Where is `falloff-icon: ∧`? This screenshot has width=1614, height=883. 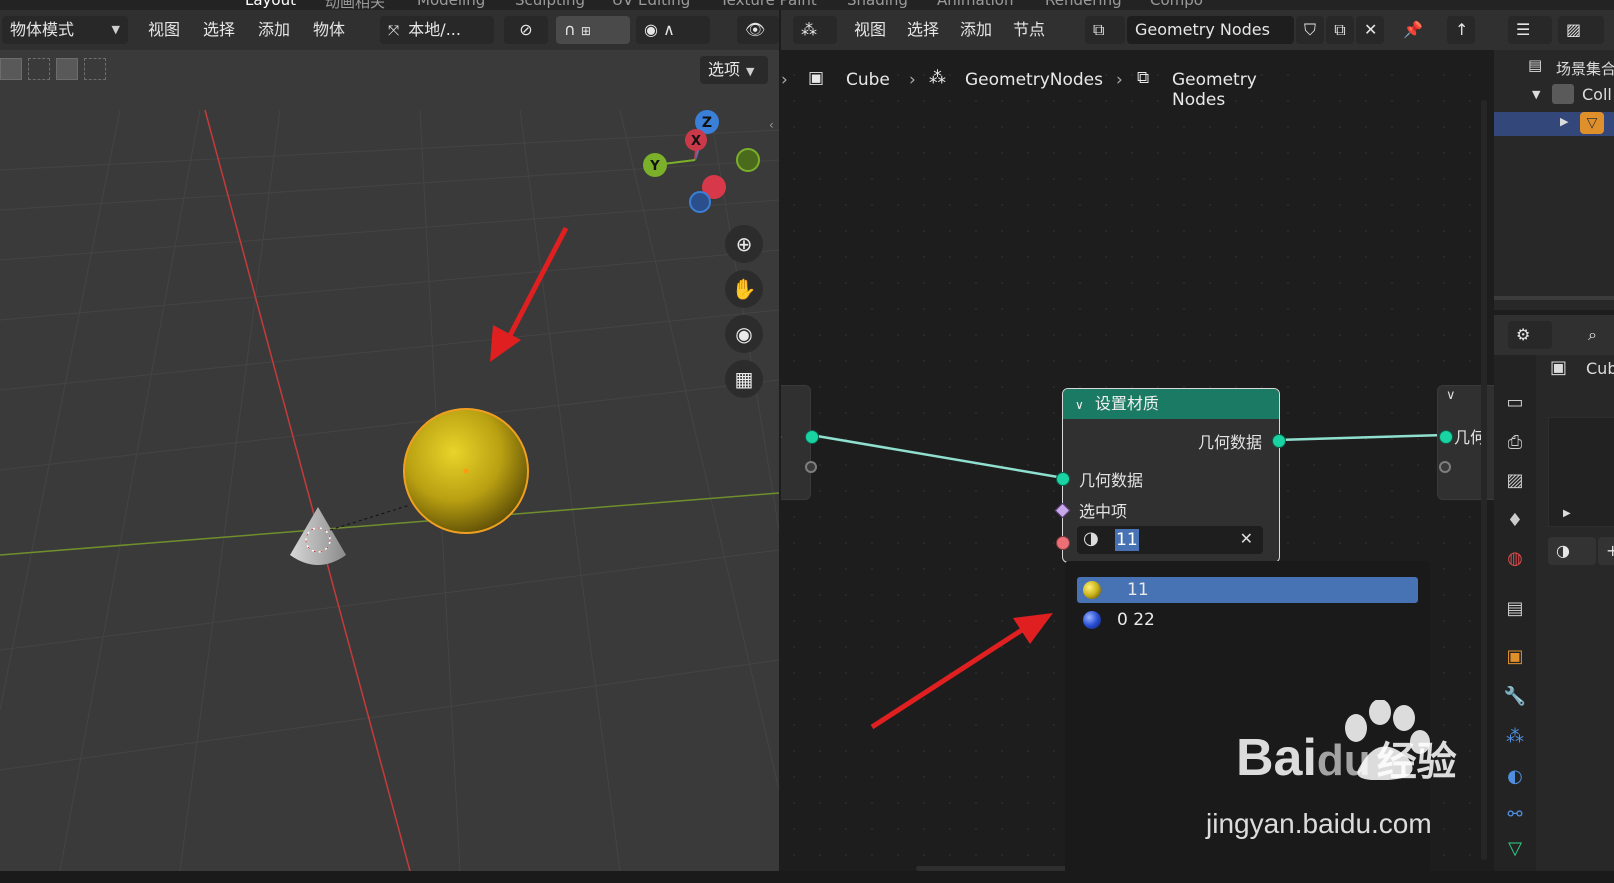
falloff-icon: ∧ is located at coordinates (669, 29).